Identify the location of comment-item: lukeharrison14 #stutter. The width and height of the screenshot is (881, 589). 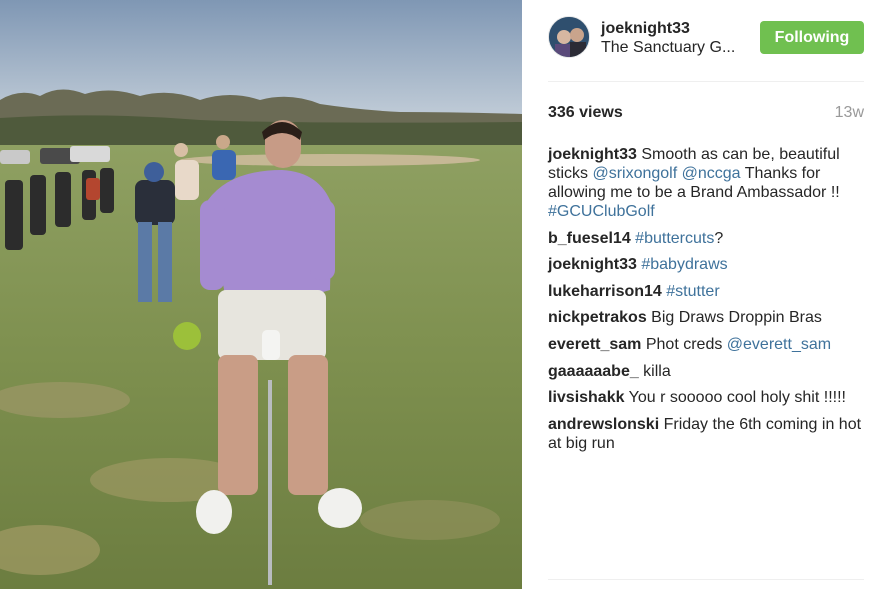
(706, 291).